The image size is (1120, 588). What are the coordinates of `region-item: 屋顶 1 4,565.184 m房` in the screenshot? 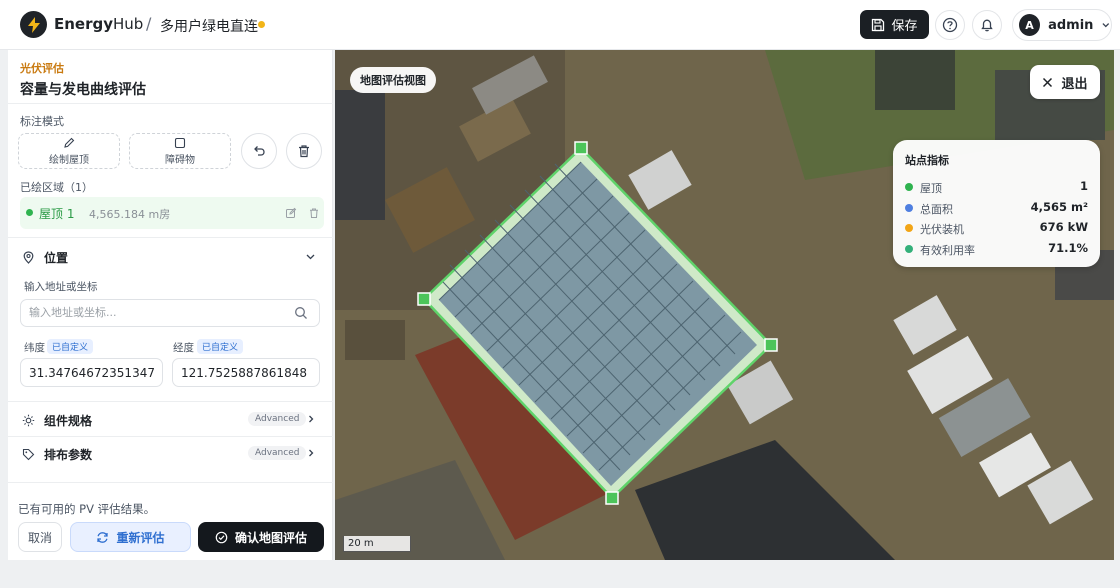 It's located at (172, 213).